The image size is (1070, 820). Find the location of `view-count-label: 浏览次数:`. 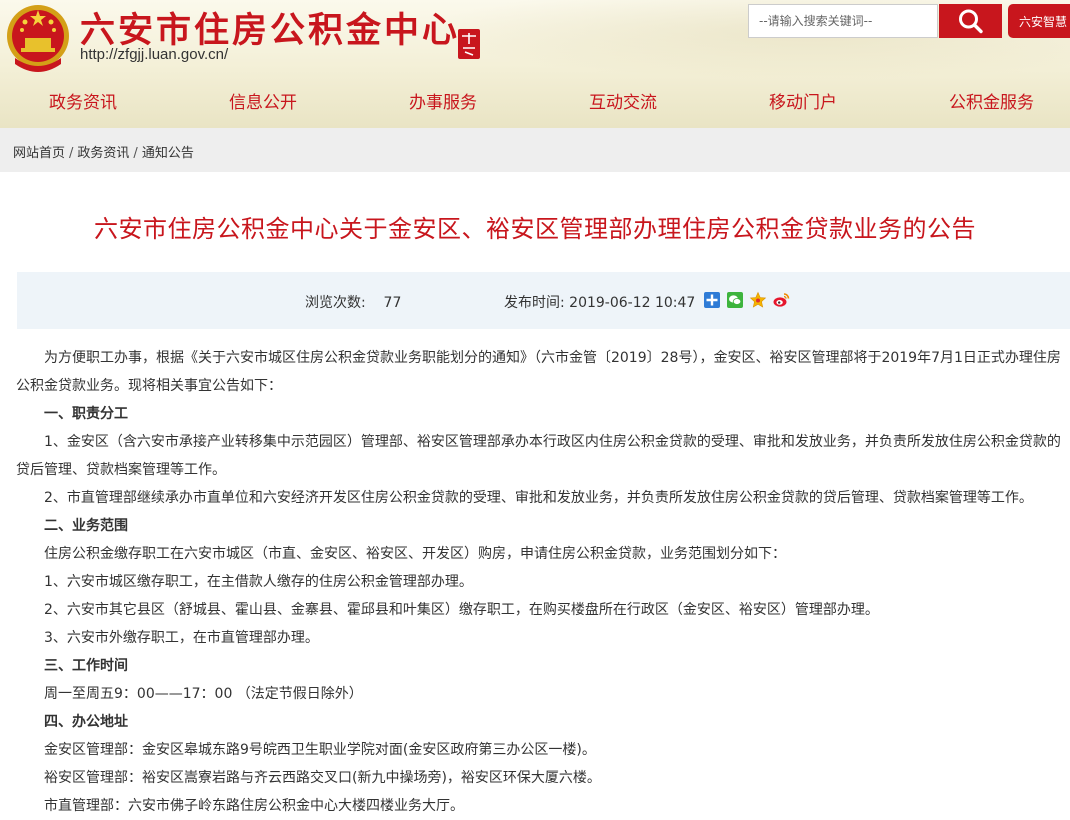

view-count-label: 浏览次数: is located at coordinates (335, 303).